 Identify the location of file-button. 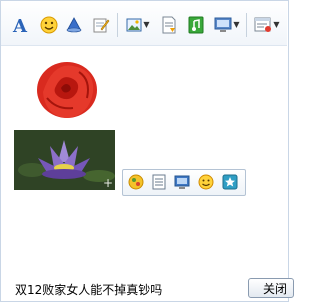
(169, 25).